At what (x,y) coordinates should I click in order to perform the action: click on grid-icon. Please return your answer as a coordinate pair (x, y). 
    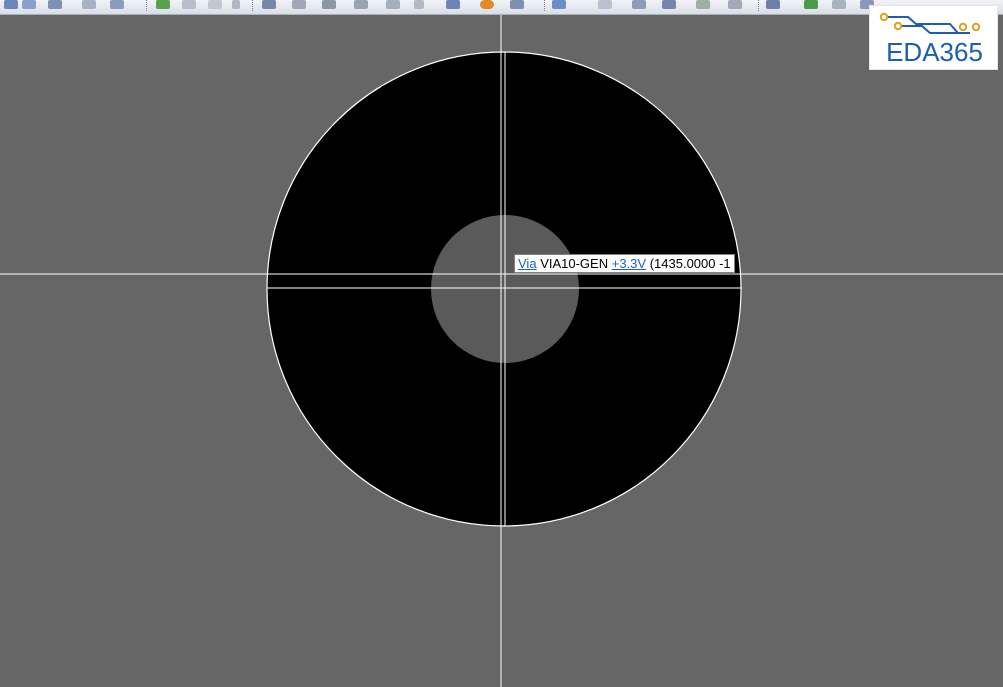
    Looking at the image, I should click on (453, 4).